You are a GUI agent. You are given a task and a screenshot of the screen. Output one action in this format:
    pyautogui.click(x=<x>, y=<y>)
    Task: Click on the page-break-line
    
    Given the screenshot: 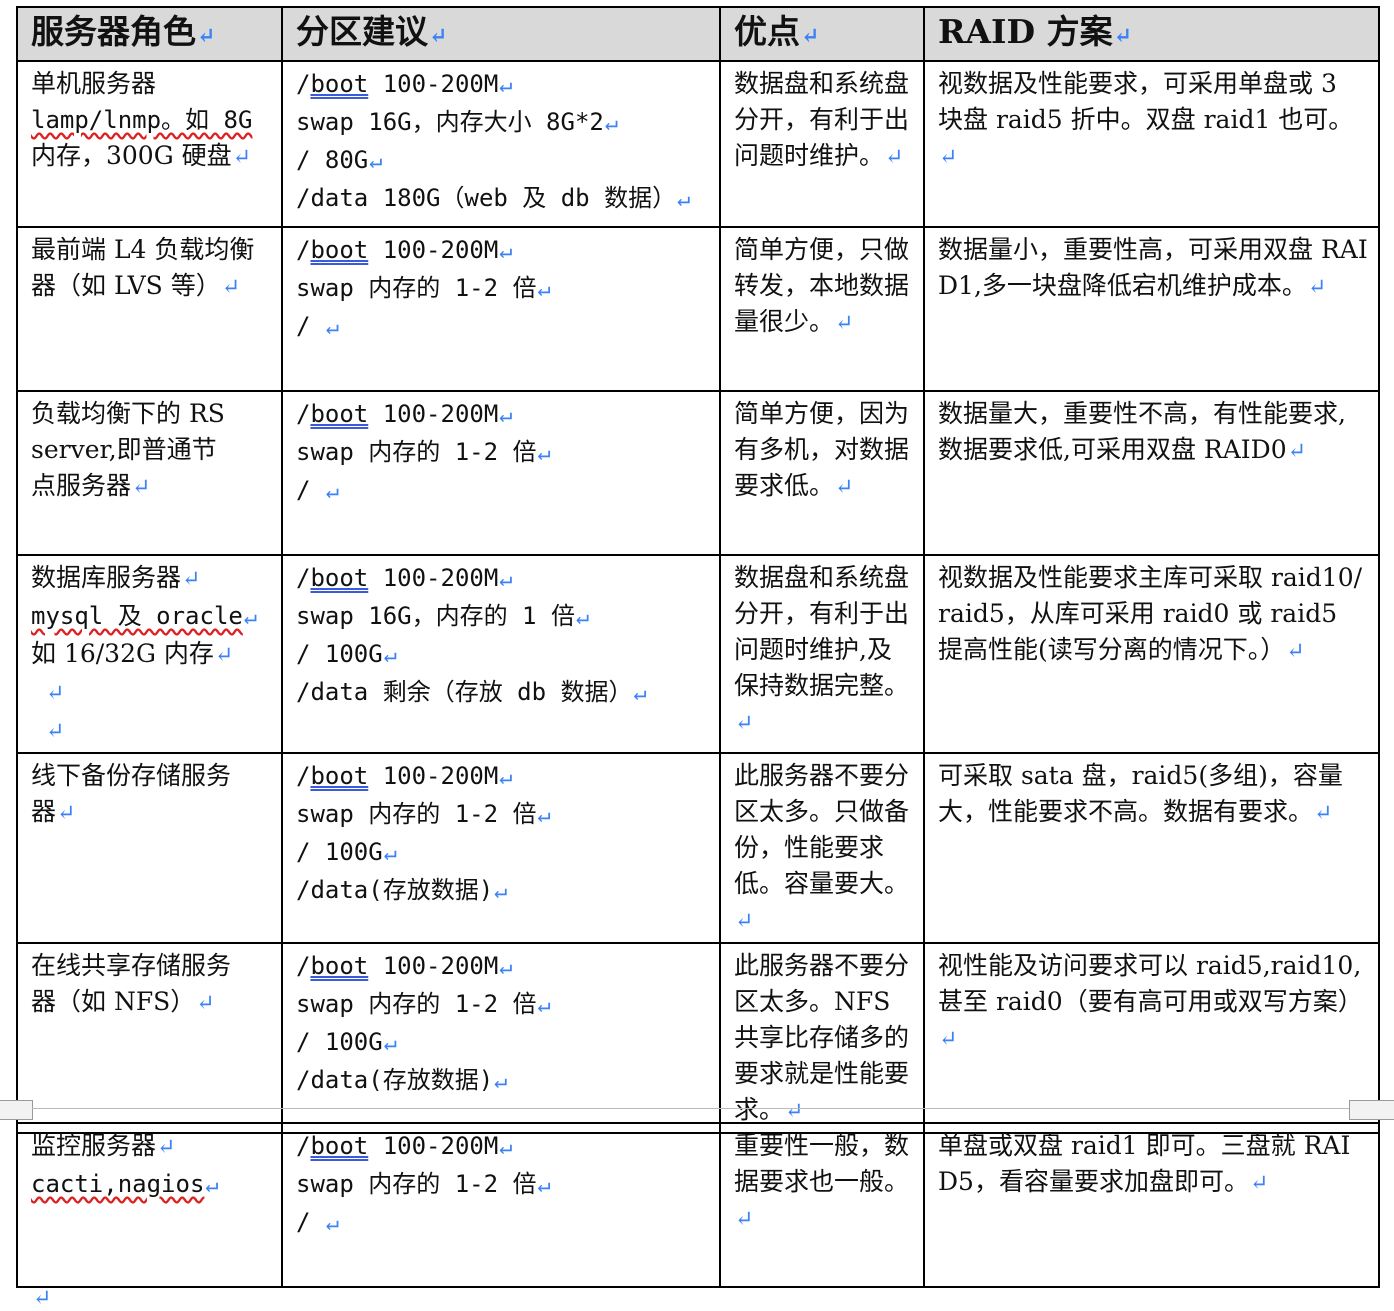 What is the action you would take?
    pyautogui.click(x=691, y=1108)
    